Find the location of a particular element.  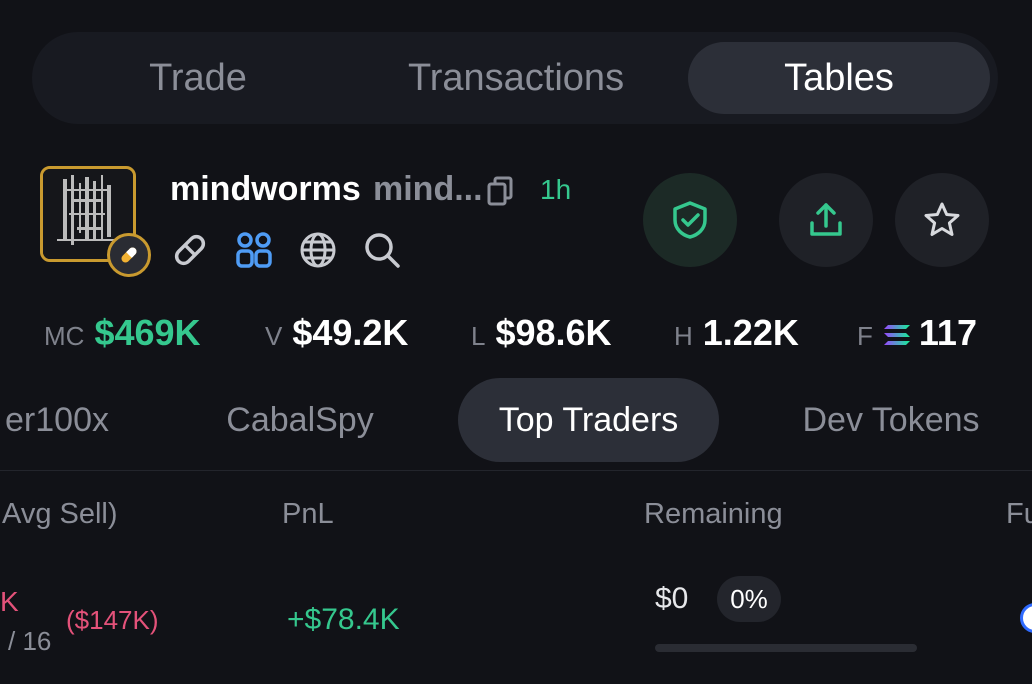

sold-tx-count: / 16 is located at coordinates (30, 641).